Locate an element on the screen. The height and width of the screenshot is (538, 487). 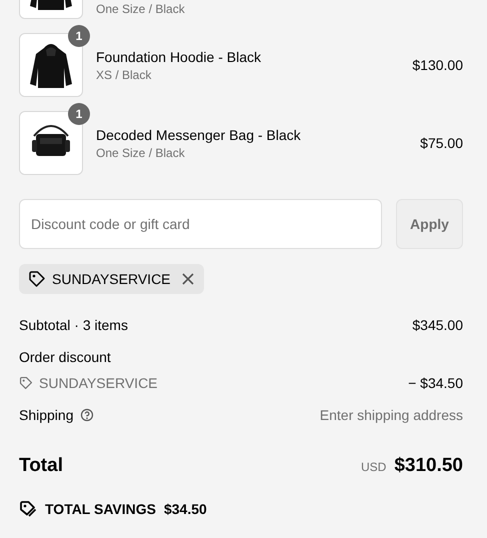
help-icon is located at coordinates (87, 415).